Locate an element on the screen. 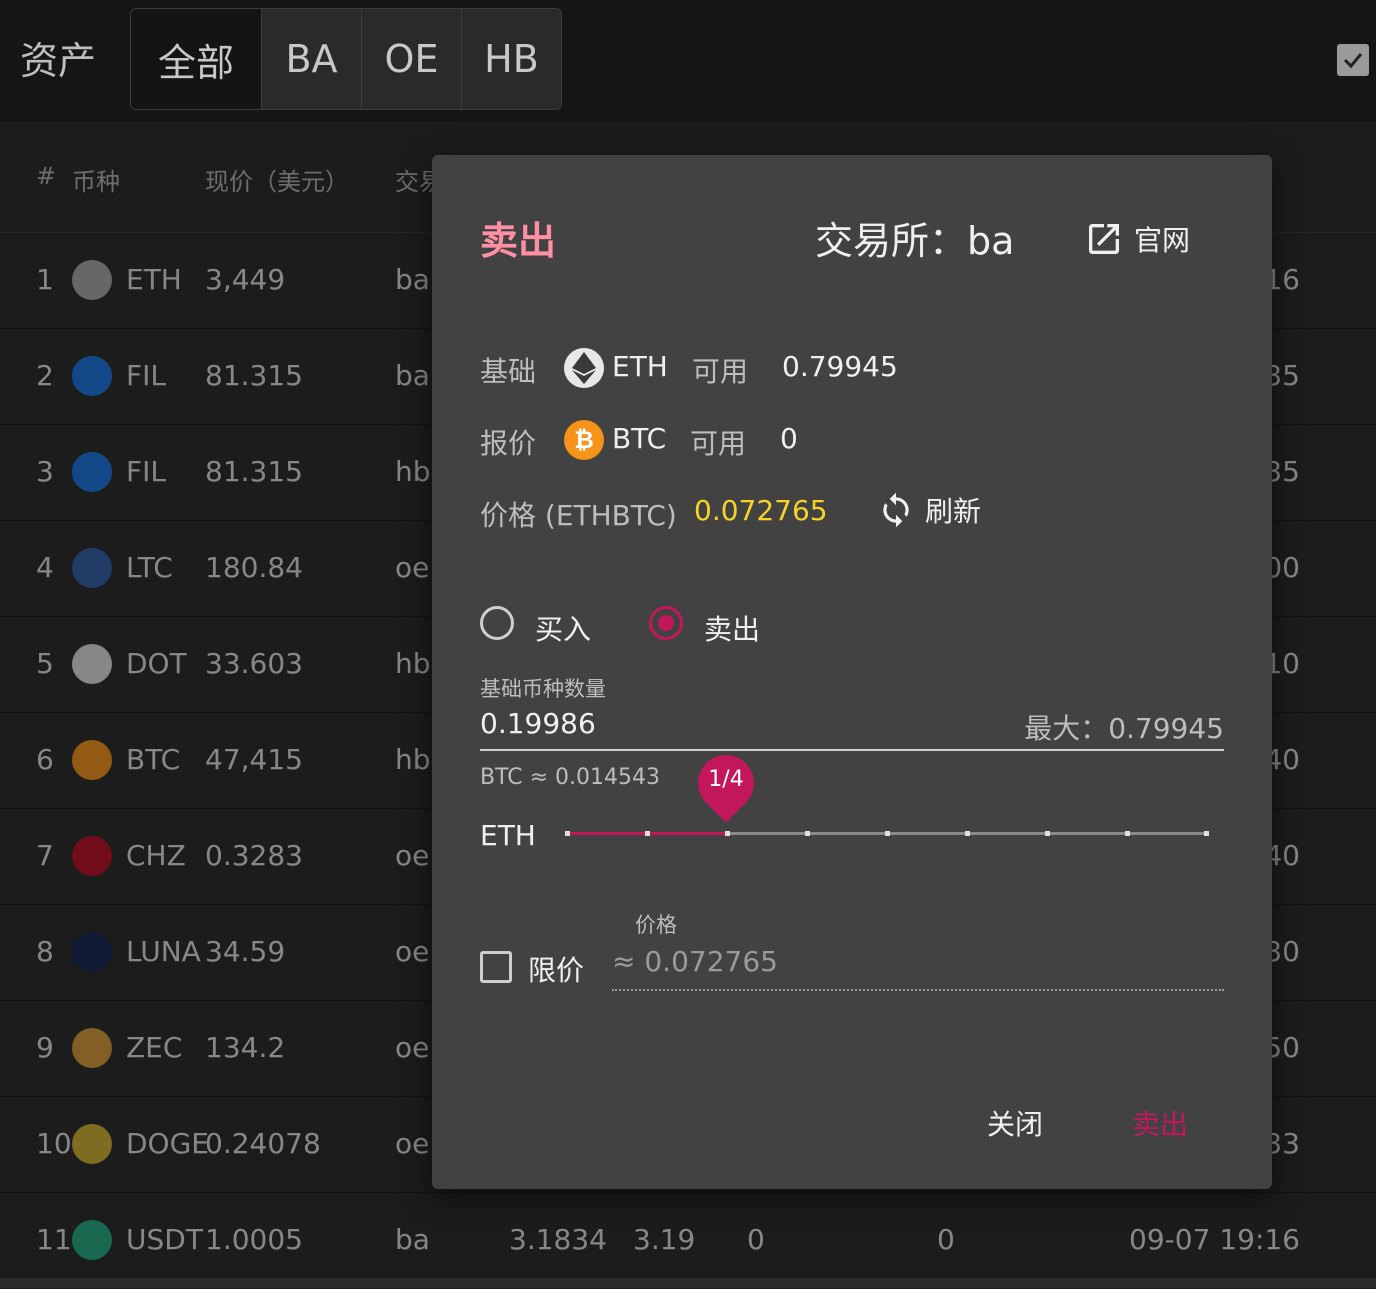 Image resolution: width=1376 pixels, height=1289 pixels. sell-button: 卖出 is located at coordinates (1160, 1123).